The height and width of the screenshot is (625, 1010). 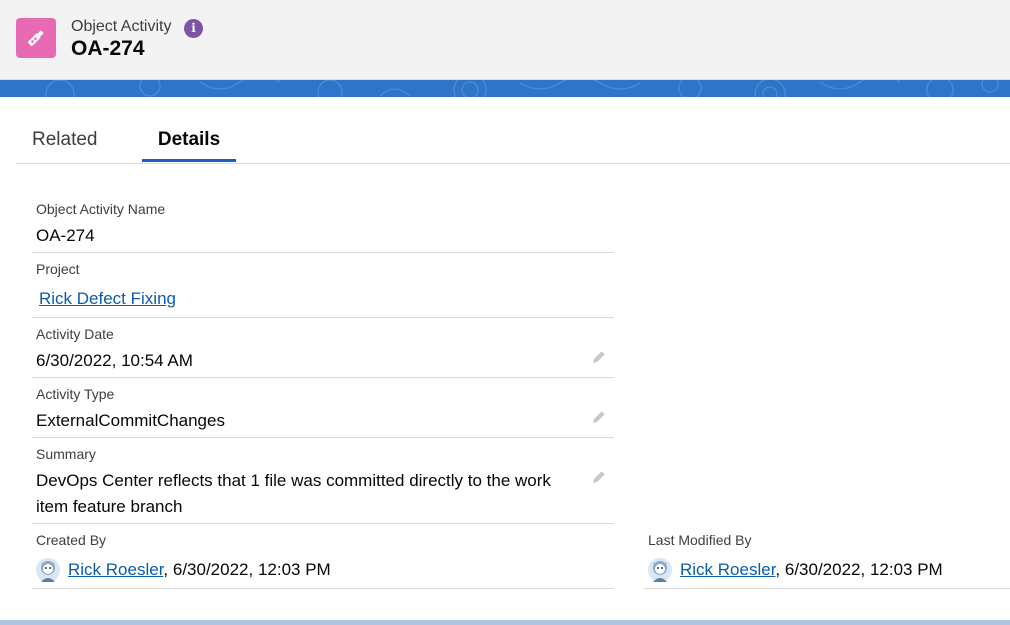 I want to click on last-modified-by-date: , 6/30/2022, 12:03 PM, so click(x=859, y=569).